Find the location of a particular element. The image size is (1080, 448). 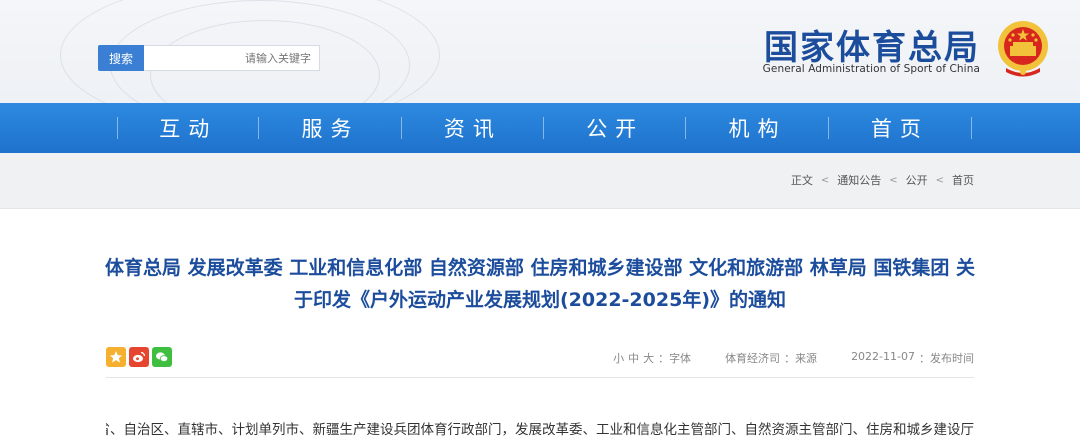

publish-date: 发布时间： 2022-11-07 is located at coordinates (912, 358).